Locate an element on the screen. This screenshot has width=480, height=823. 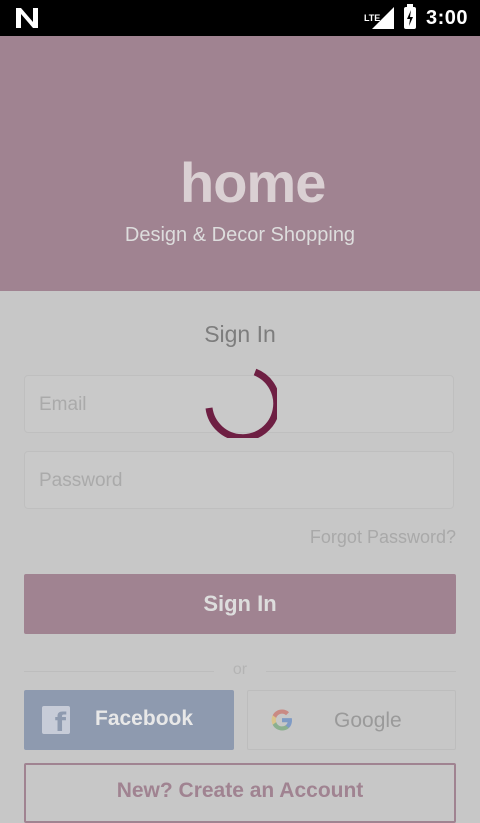
logo: home is located at coordinates (253, 182).